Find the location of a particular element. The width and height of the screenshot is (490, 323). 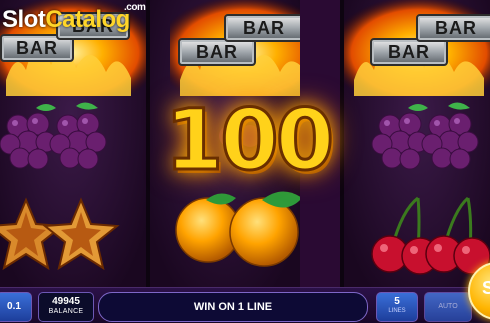

slotcatalog-logo: SlotCatalog .com is located at coordinates (74, 18).